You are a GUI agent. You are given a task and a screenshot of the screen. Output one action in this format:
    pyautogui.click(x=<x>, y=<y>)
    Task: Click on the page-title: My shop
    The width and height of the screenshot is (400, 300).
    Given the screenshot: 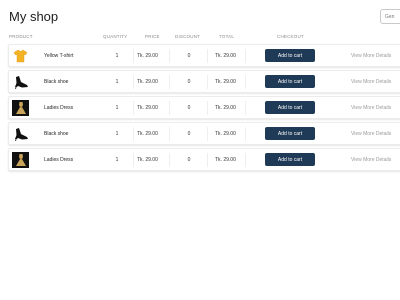 What is the action you would take?
    pyautogui.click(x=34, y=16)
    